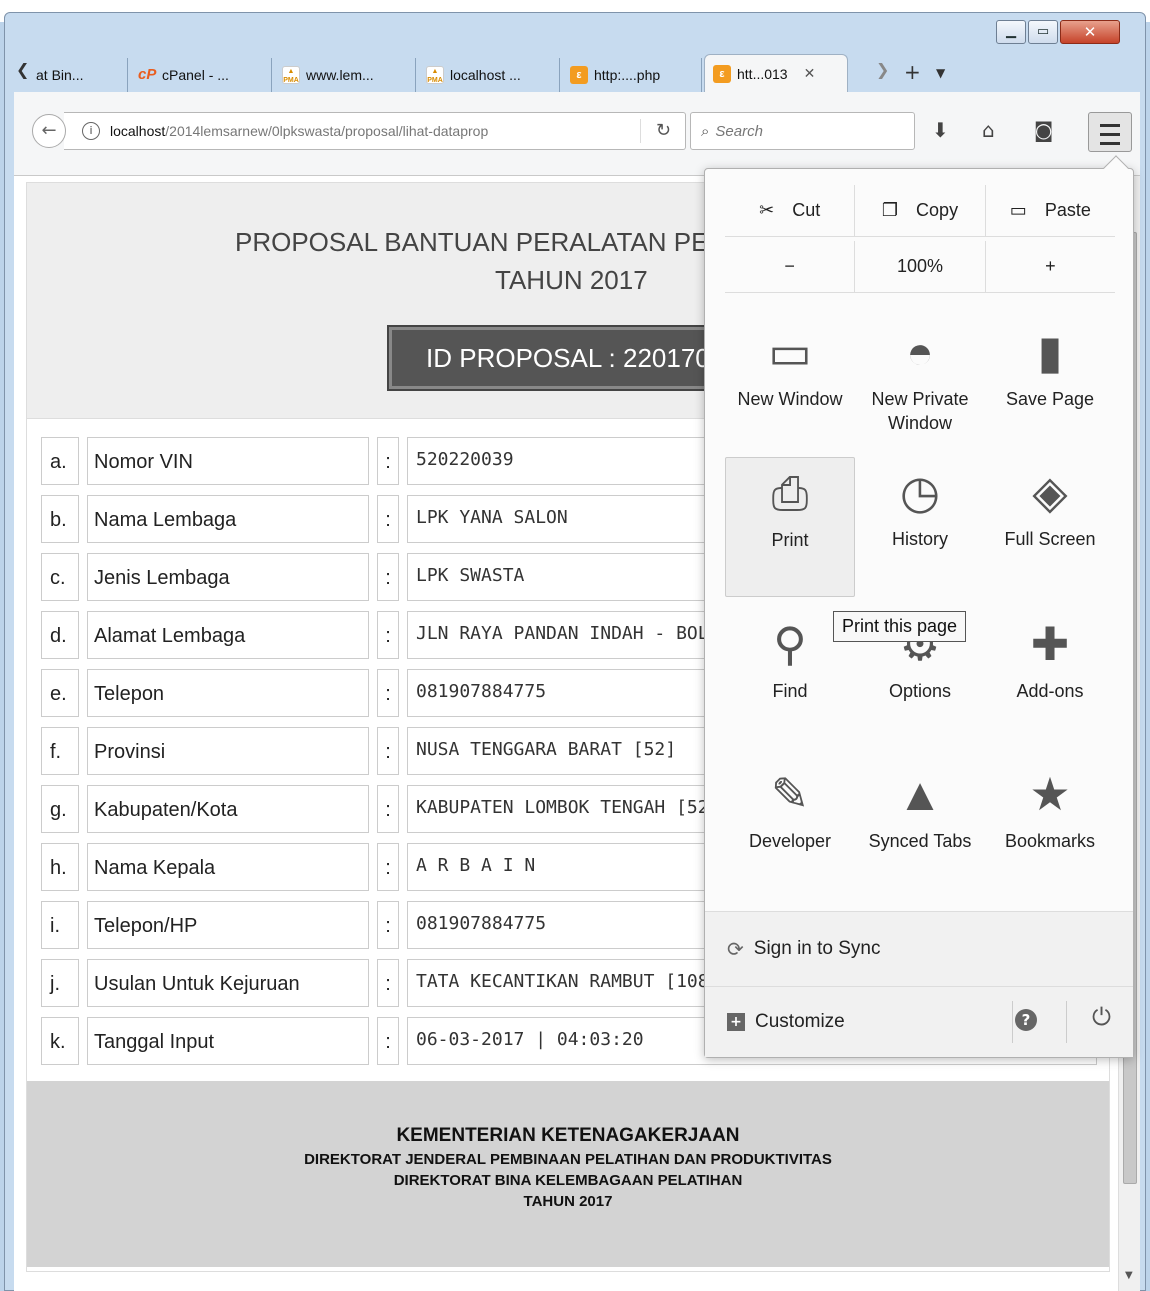 Image resolution: width=1150 pixels, height=1291 pixels. I want to click on row-index: e., so click(60, 693).